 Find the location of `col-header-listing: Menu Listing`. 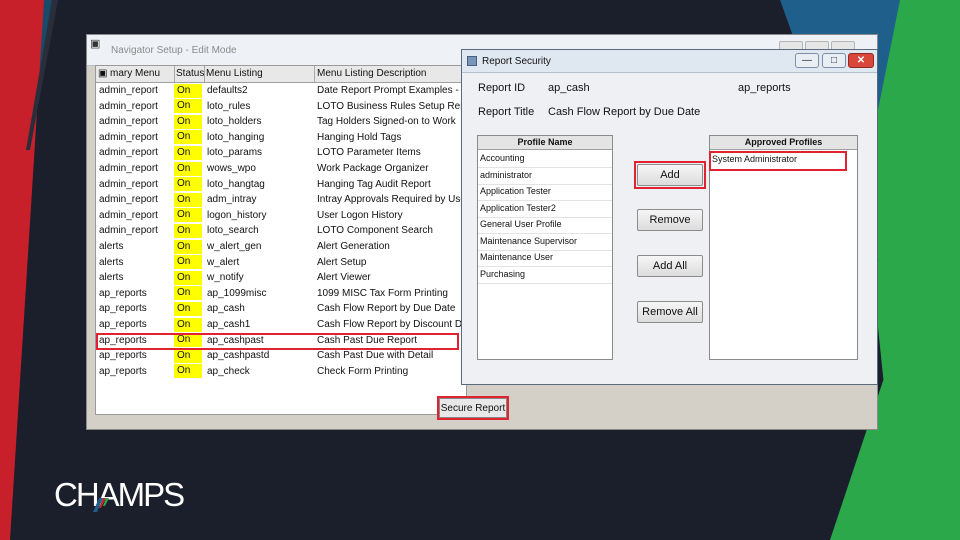

col-header-listing: Menu Listing is located at coordinates (234, 73).